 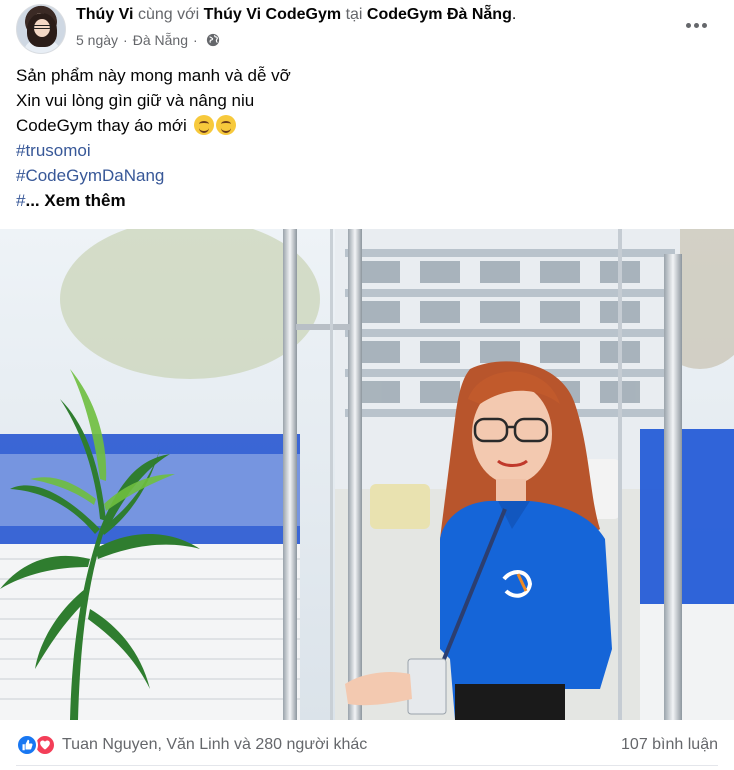 I want to click on reactions-summary: Tuan Nguyen, Văn Linh và 280 người khác, so click(x=191, y=745).